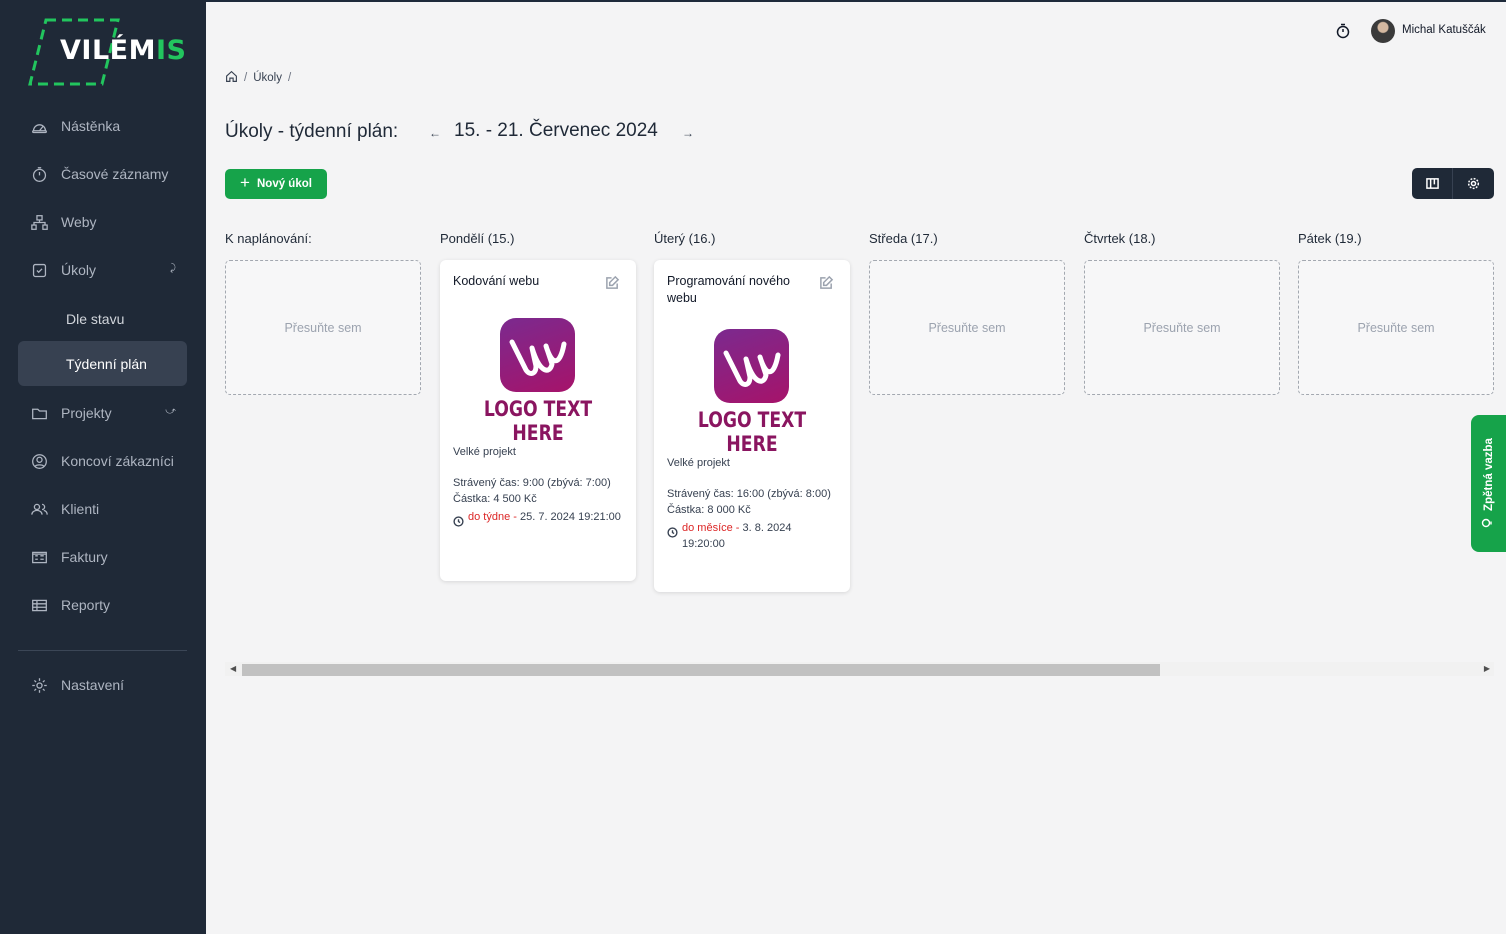 The image size is (1506, 934). I want to click on avatar, so click(1383, 31).